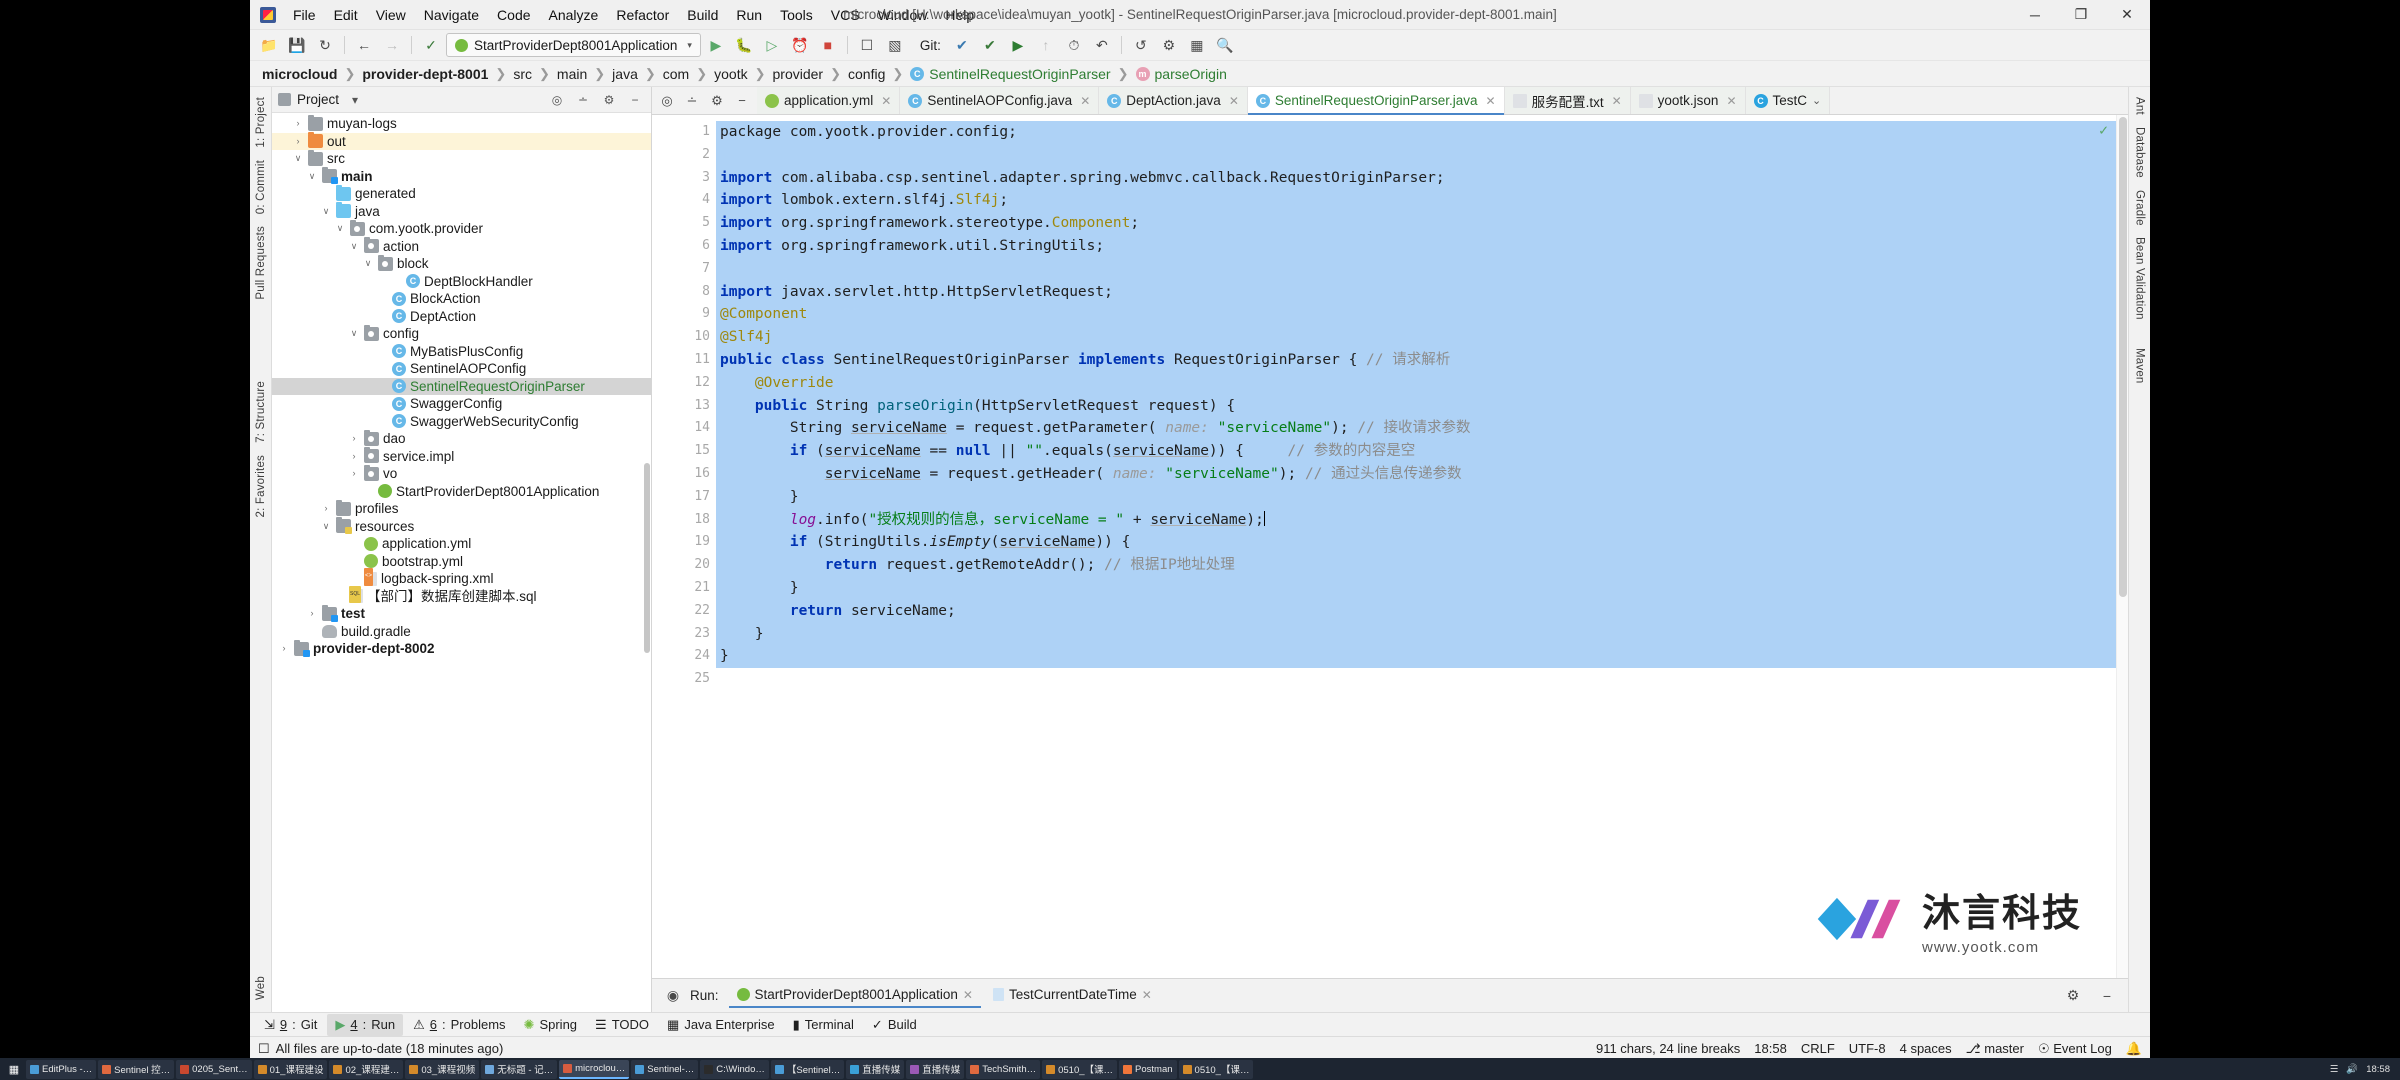 The height and width of the screenshot is (1080, 2400). I want to click on run-tab-test-current-date-time: TestCurrentDateTime ✕, so click(1072, 995).